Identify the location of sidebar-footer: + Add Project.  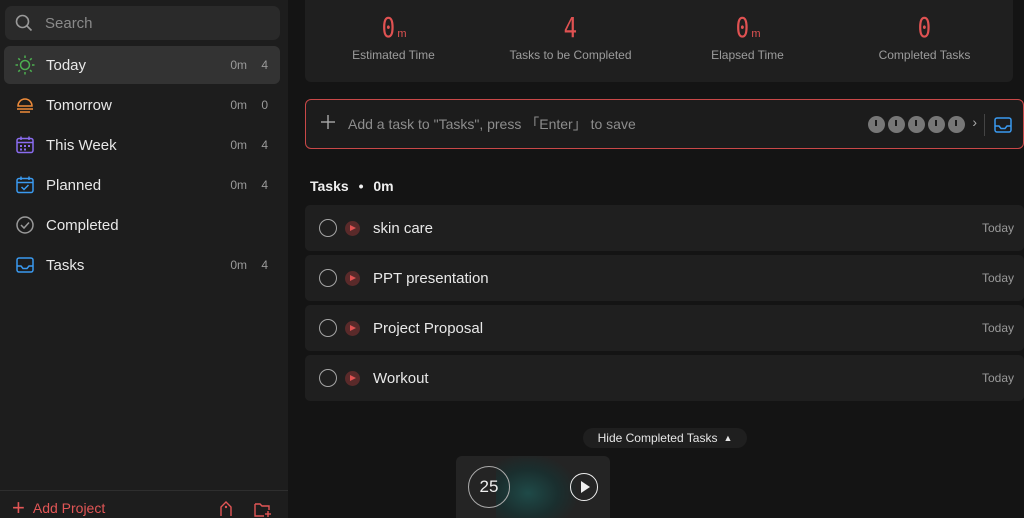
(144, 504).